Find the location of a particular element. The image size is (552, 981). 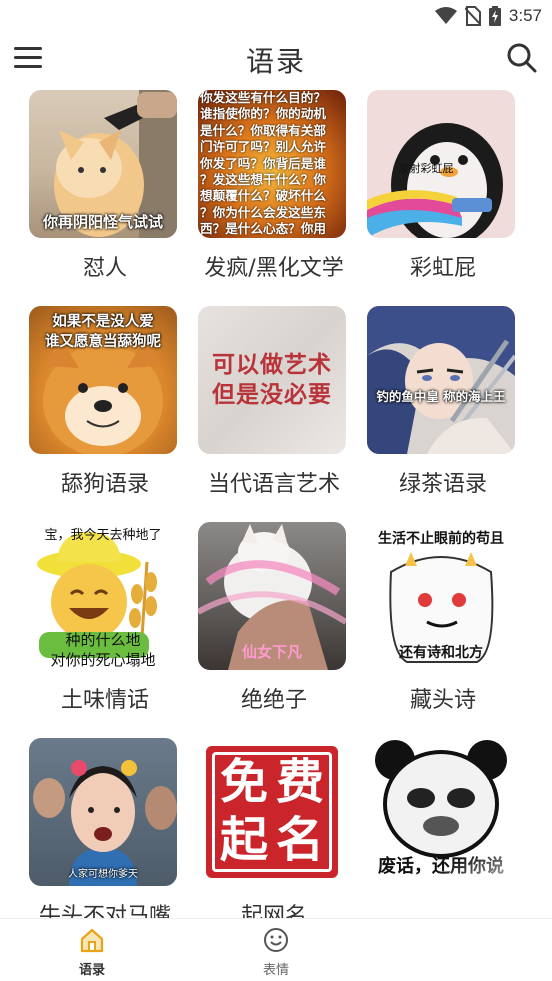

thumbnail-caption: 废话，还用你说 is located at coordinates (441, 866).